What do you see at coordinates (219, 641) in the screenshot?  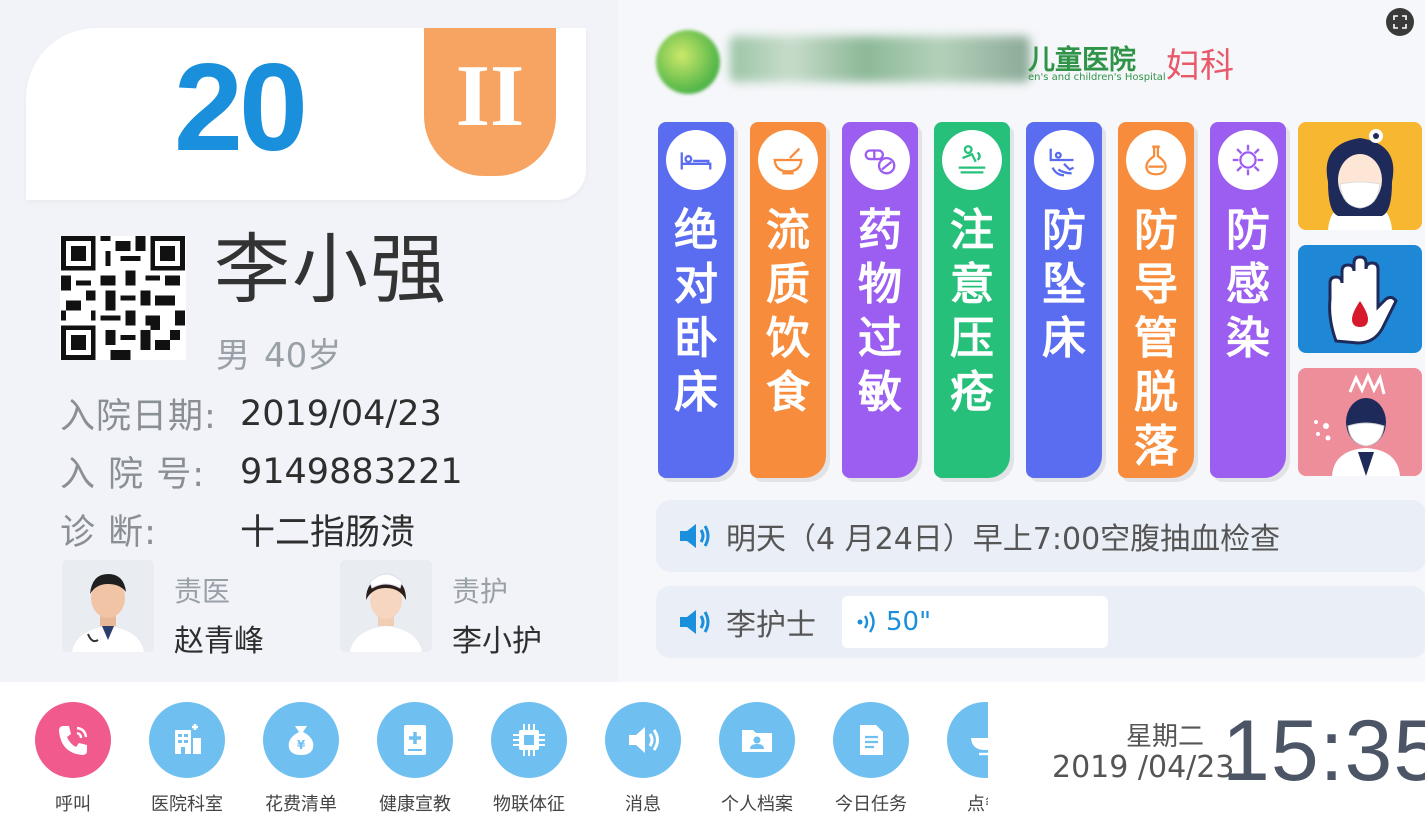 I see `doctor-name: 赵青峰` at bounding box center [219, 641].